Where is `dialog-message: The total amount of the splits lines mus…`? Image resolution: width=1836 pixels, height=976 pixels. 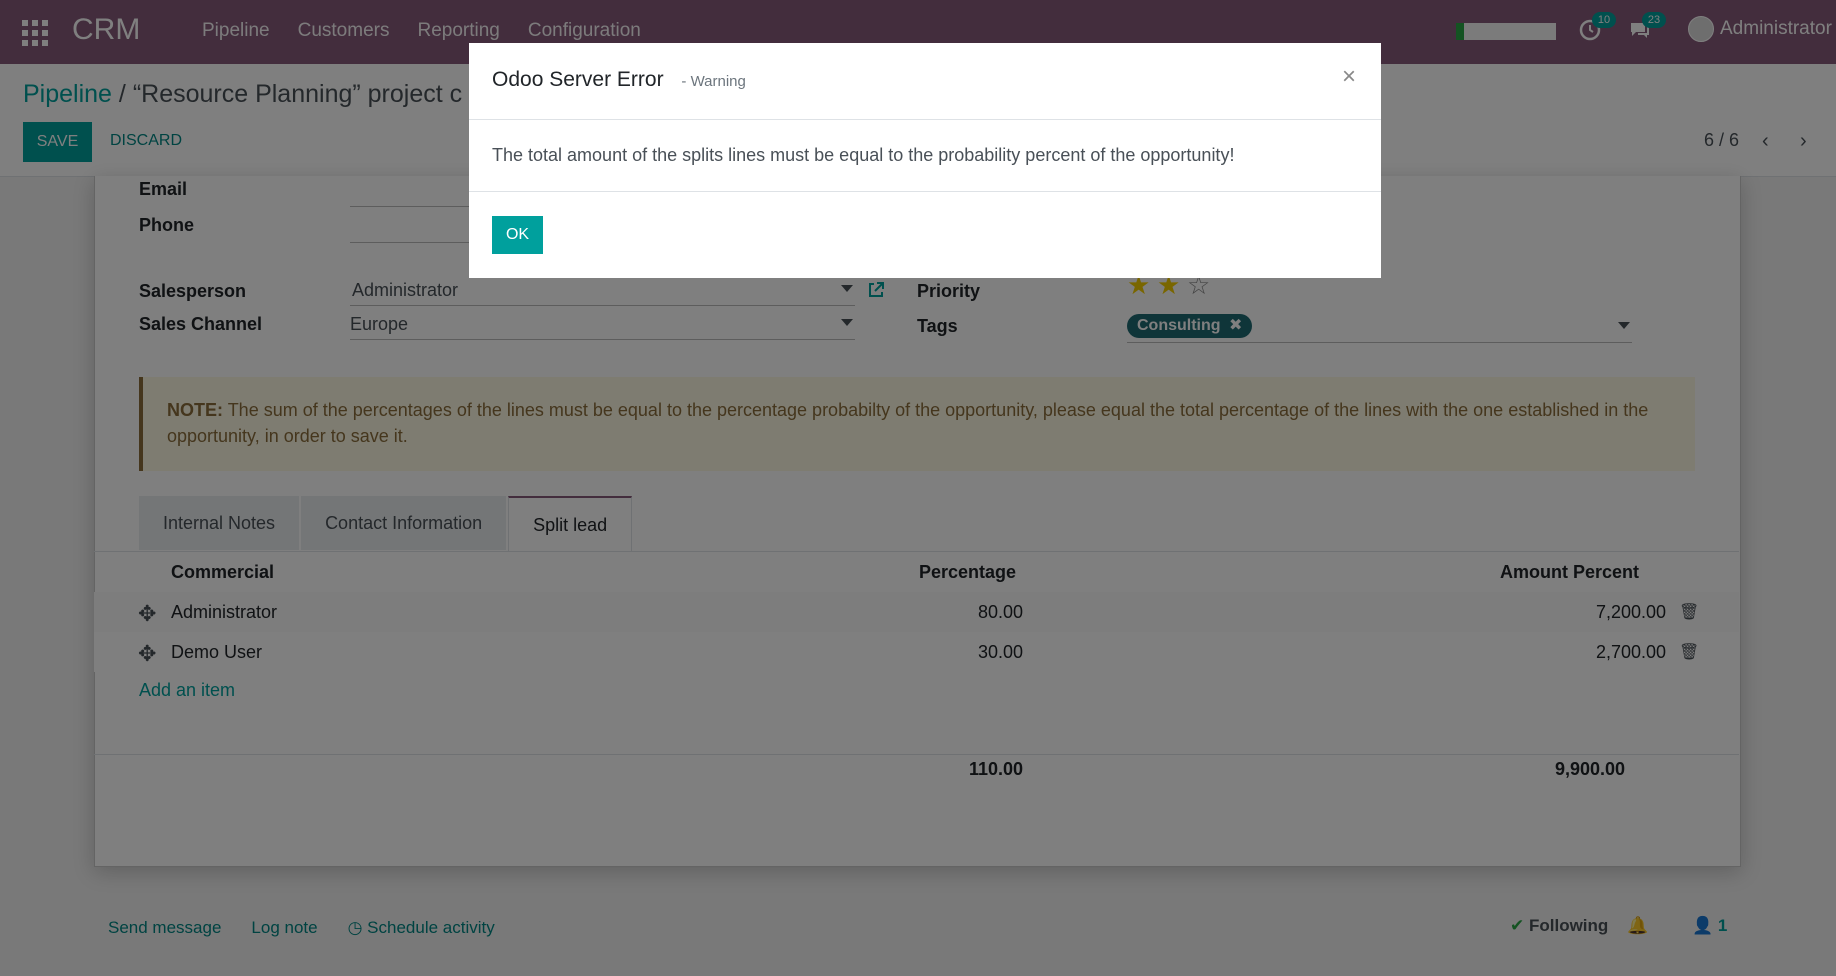 dialog-message: The total amount of the splits lines mus… is located at coordinates (863, 155).